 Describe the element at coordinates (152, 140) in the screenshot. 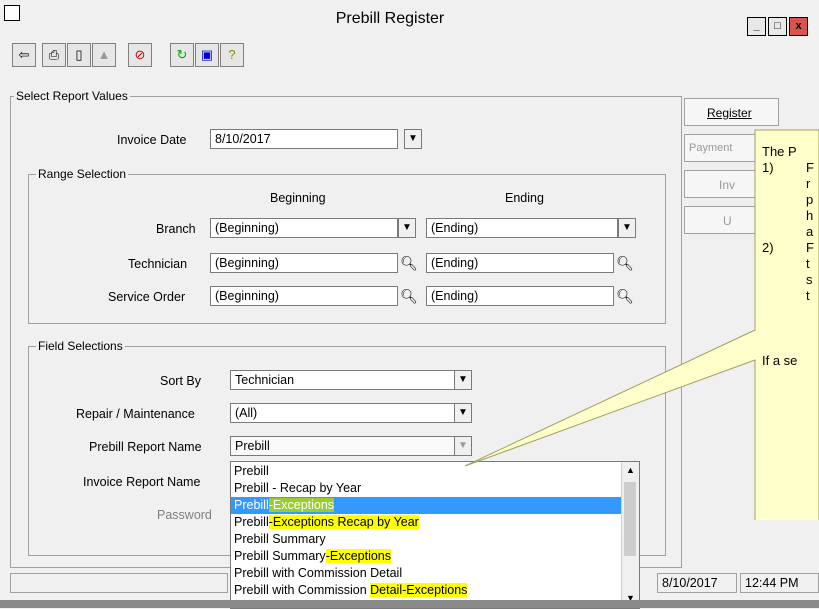

I see `invoice-date-label: Invoice Date` at that location.